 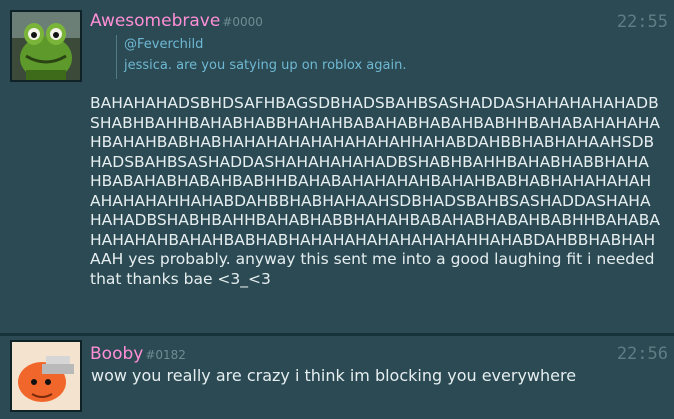 I want to click on timestamp: 22:56, so click(x=642, y=354).